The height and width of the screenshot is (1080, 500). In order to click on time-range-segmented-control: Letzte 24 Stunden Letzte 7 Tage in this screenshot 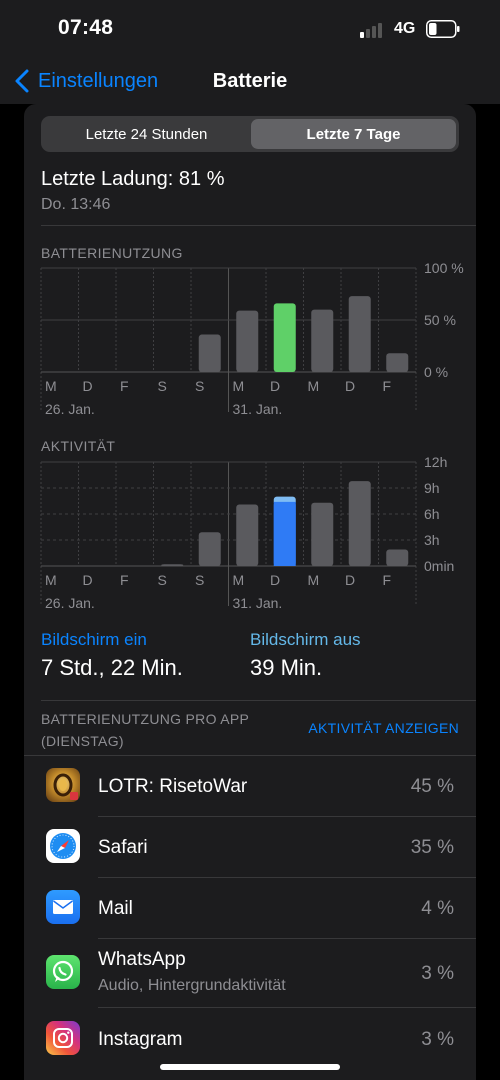, I will do `click(250, 134)`.